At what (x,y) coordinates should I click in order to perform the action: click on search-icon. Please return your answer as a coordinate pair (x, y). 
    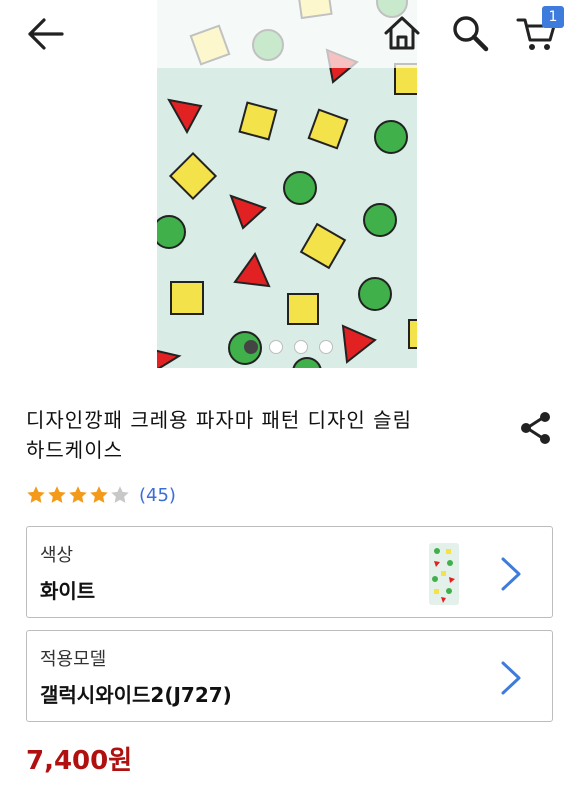
    Looking at the image, I should click on (471, 34).